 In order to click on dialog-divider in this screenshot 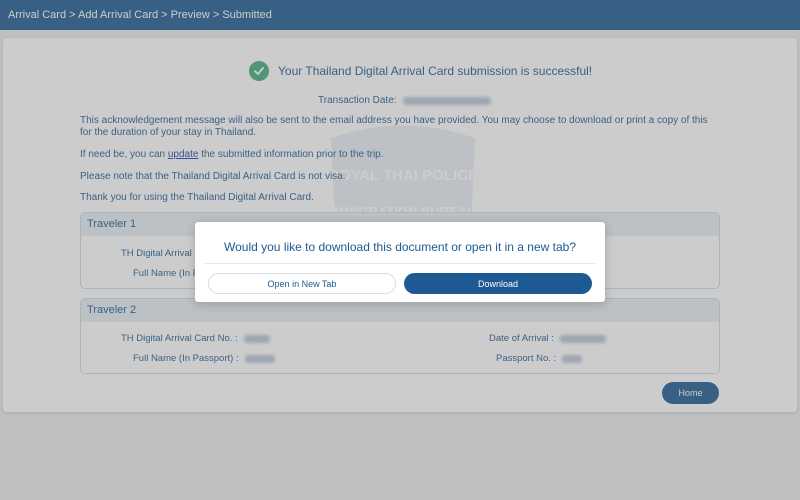, I will do `click(400, 263)`.